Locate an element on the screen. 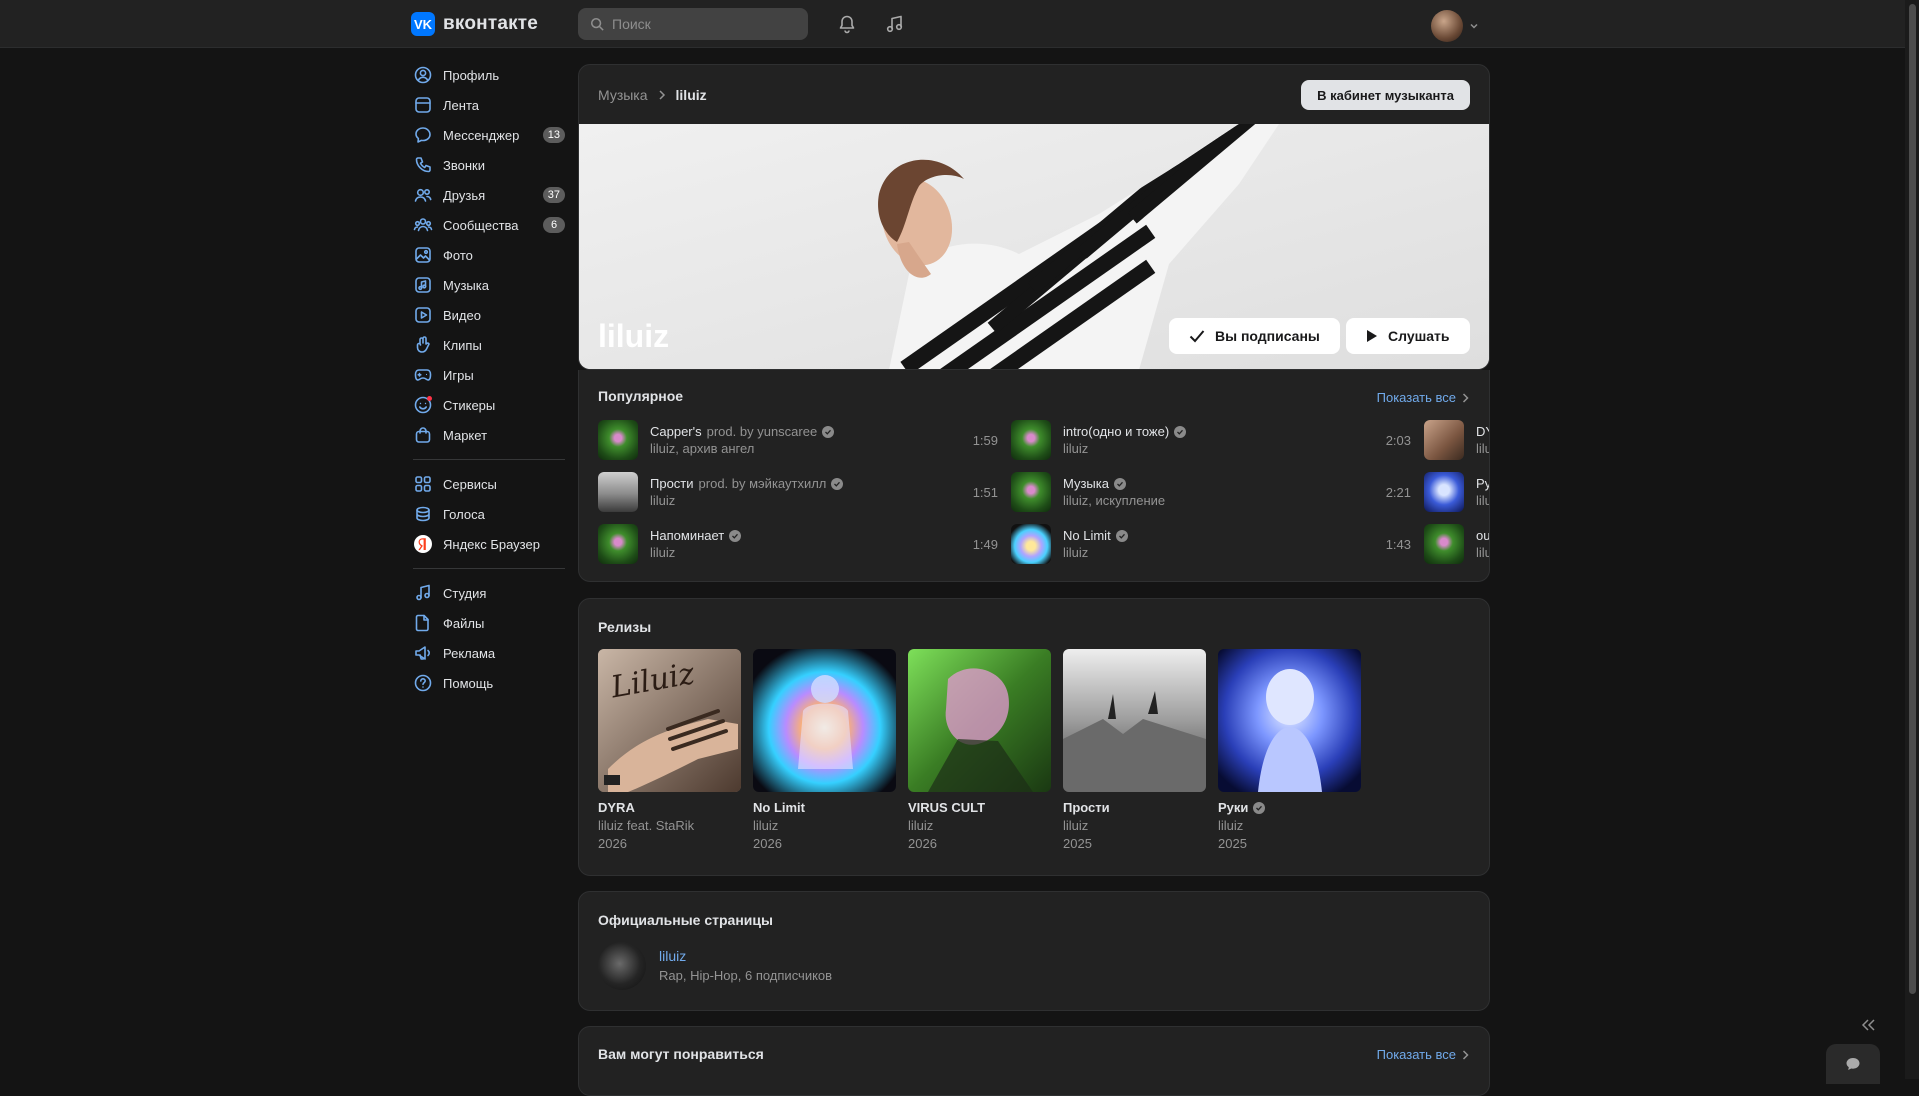  track-title: Напоминает is located at coordinates (687, 535).